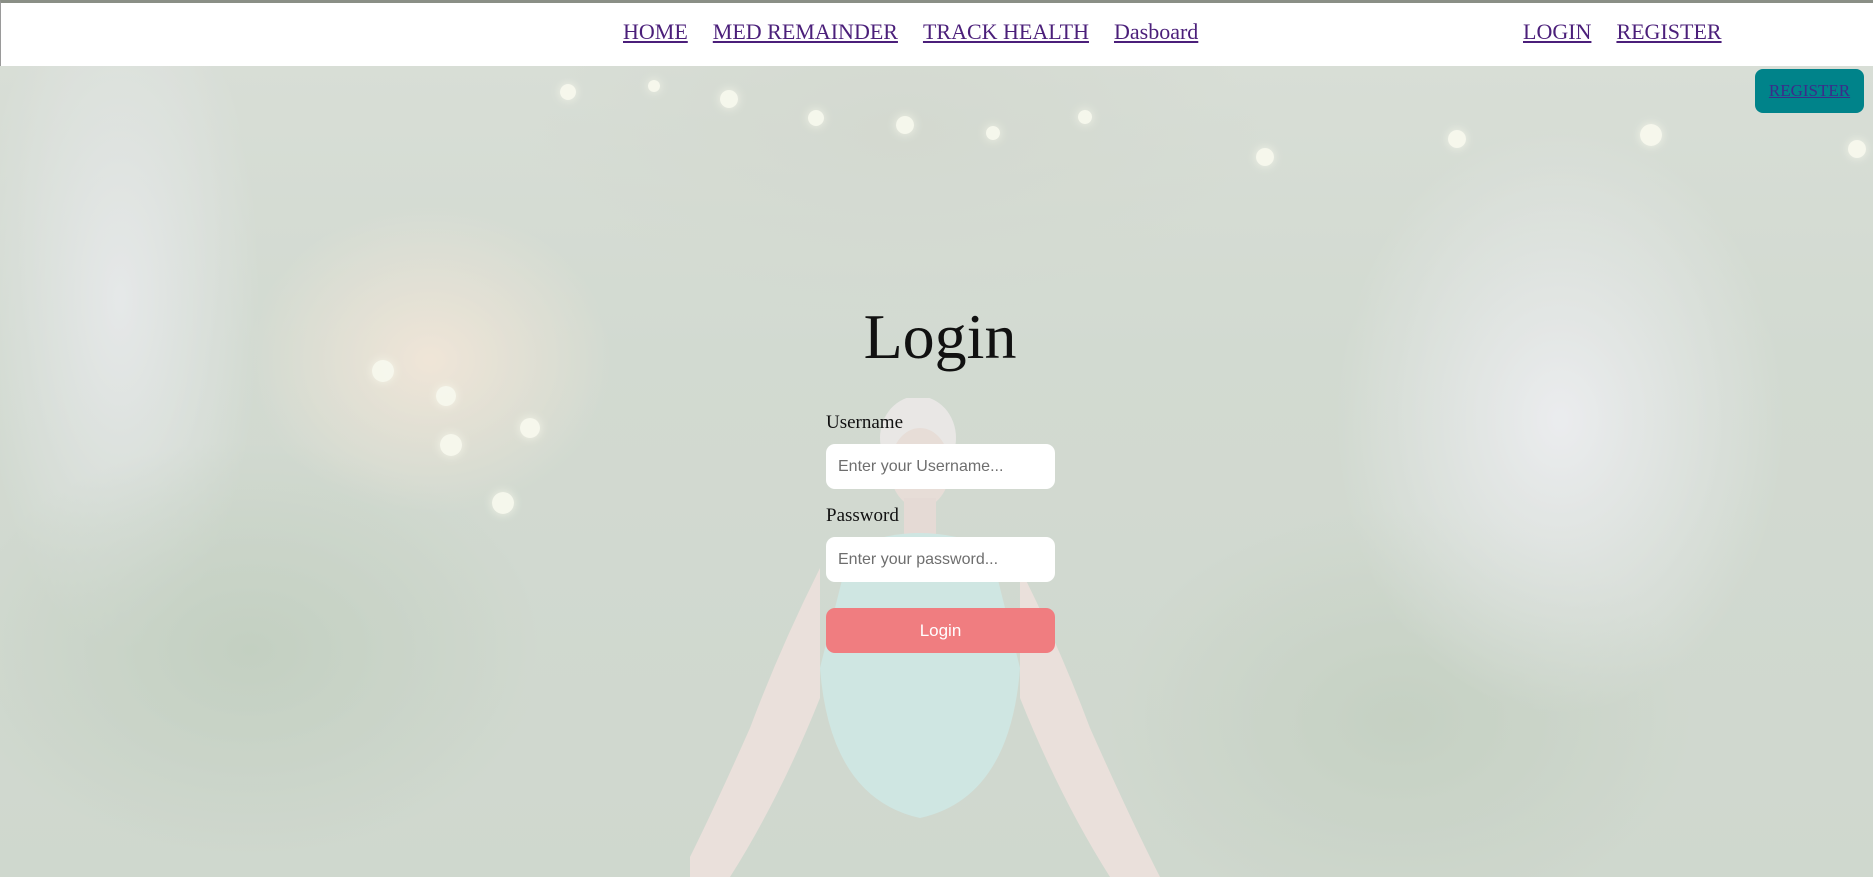 The width and height of the screenshot is (1873, 877). Describe the element at coordinates (655, 32) in the screenshot. I see `nav-link-home: HOME` at that location.